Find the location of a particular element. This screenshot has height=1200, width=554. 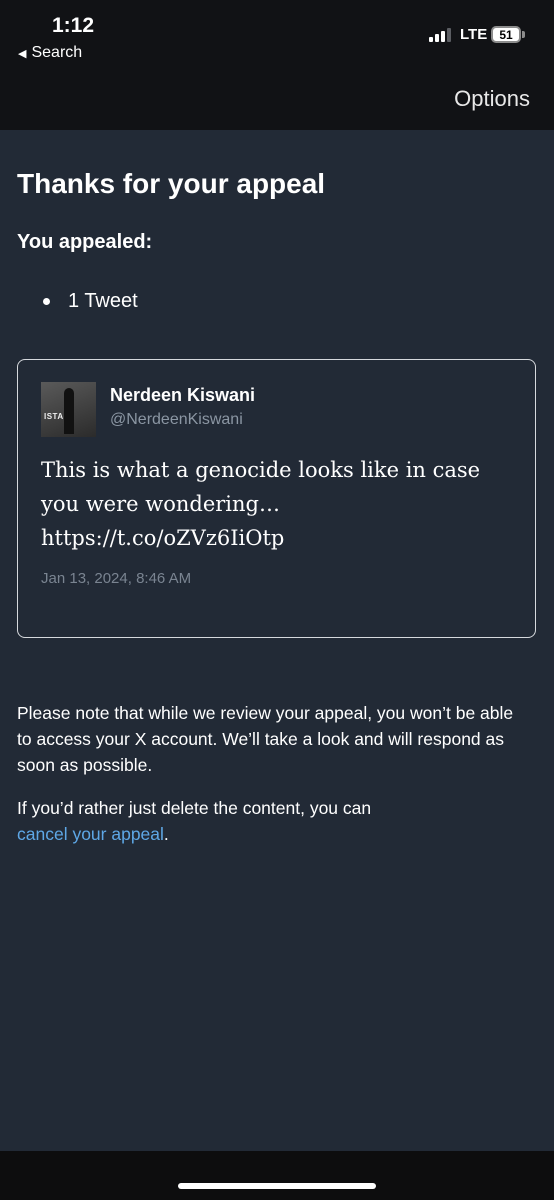

appealed-heading: You appealed: is located at coordinates (85, 242).